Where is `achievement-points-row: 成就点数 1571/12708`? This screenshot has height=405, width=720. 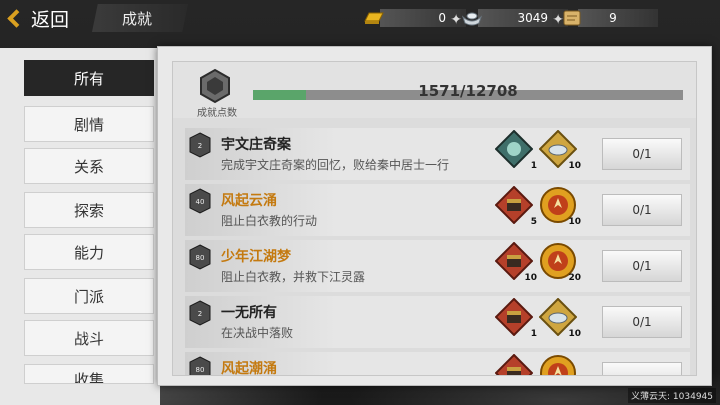 achievement-points-row: 成就点数 1571/12708 is located at coordinates (434, 90).